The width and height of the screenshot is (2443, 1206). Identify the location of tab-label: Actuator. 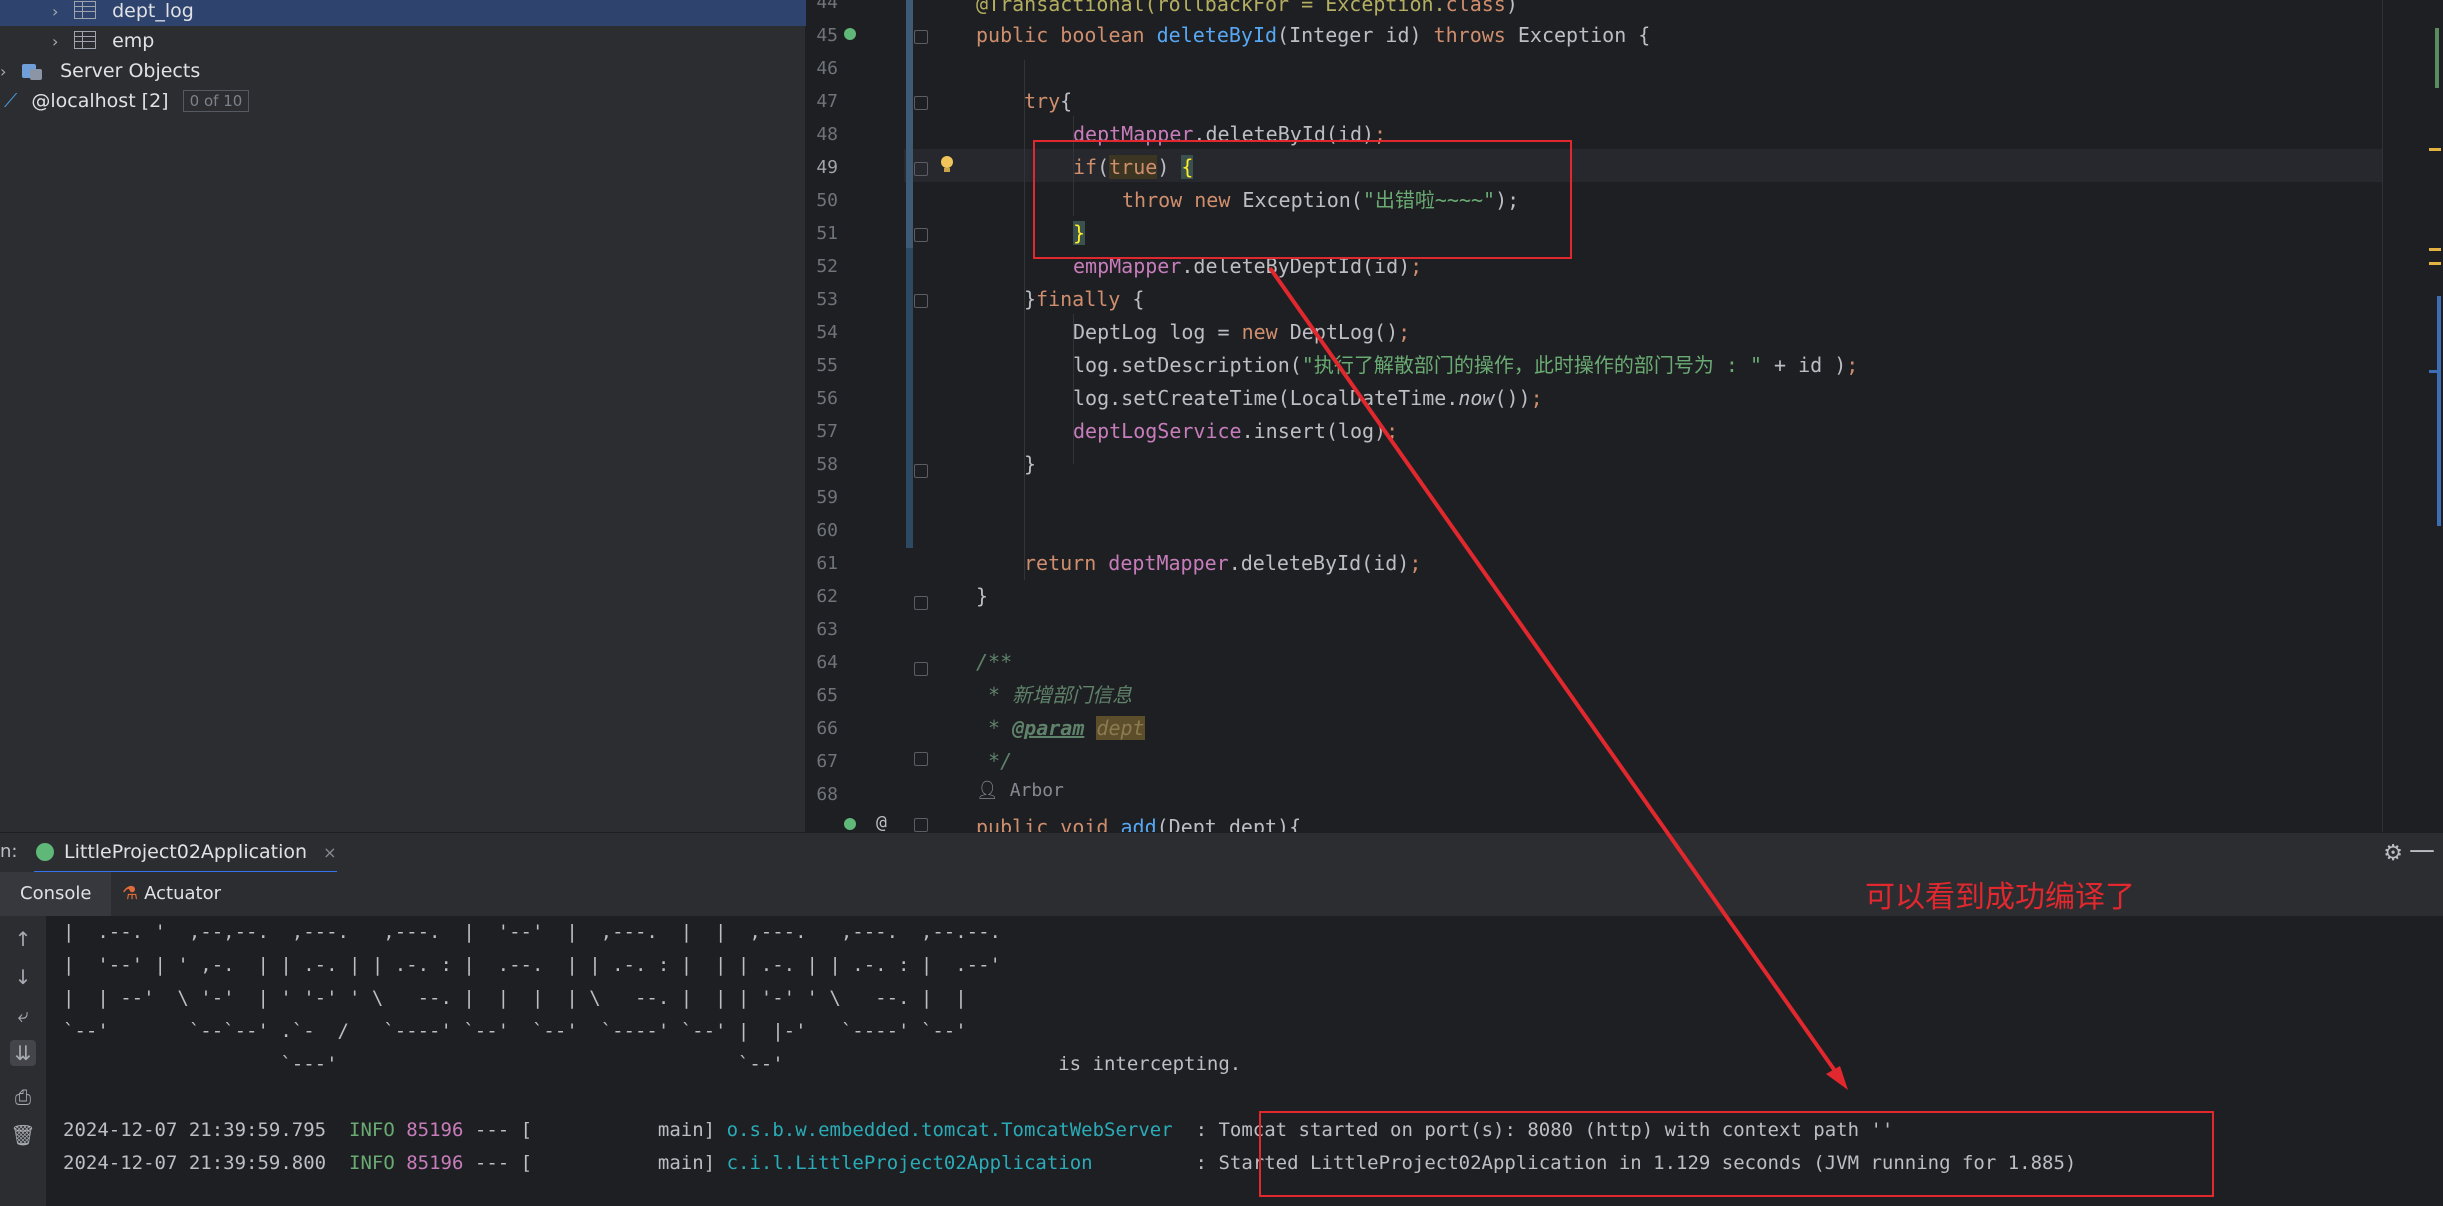
(183, 893).